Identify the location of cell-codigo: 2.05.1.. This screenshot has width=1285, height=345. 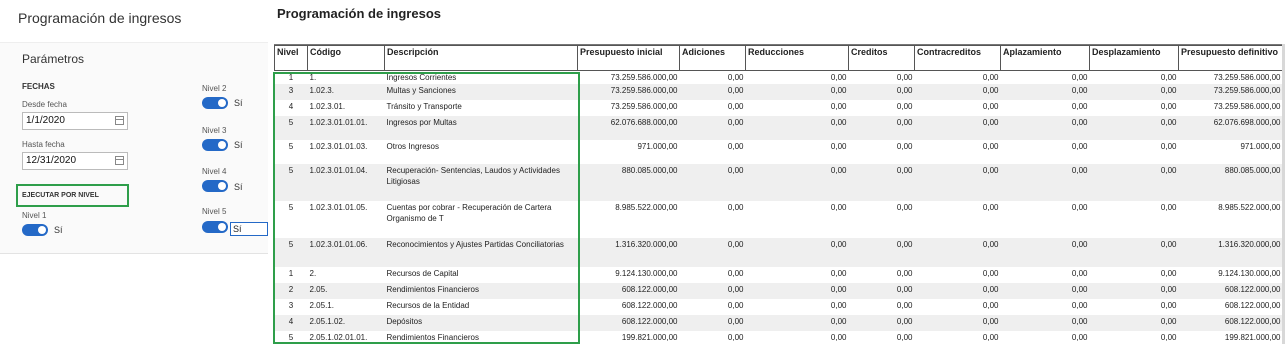
(321, 305).